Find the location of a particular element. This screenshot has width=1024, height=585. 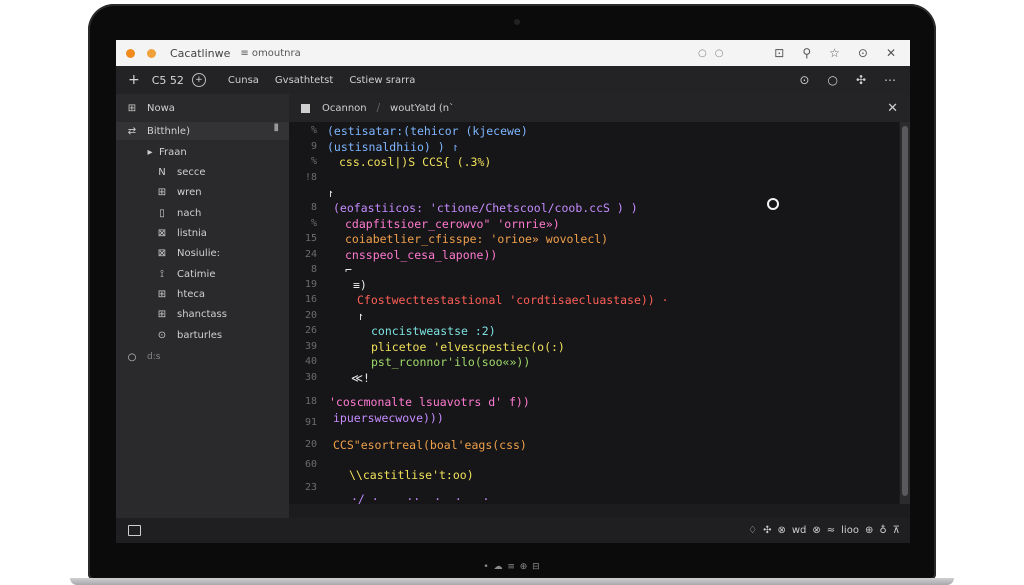

more-icon: ⋯ is located at coordinates (890, 80).